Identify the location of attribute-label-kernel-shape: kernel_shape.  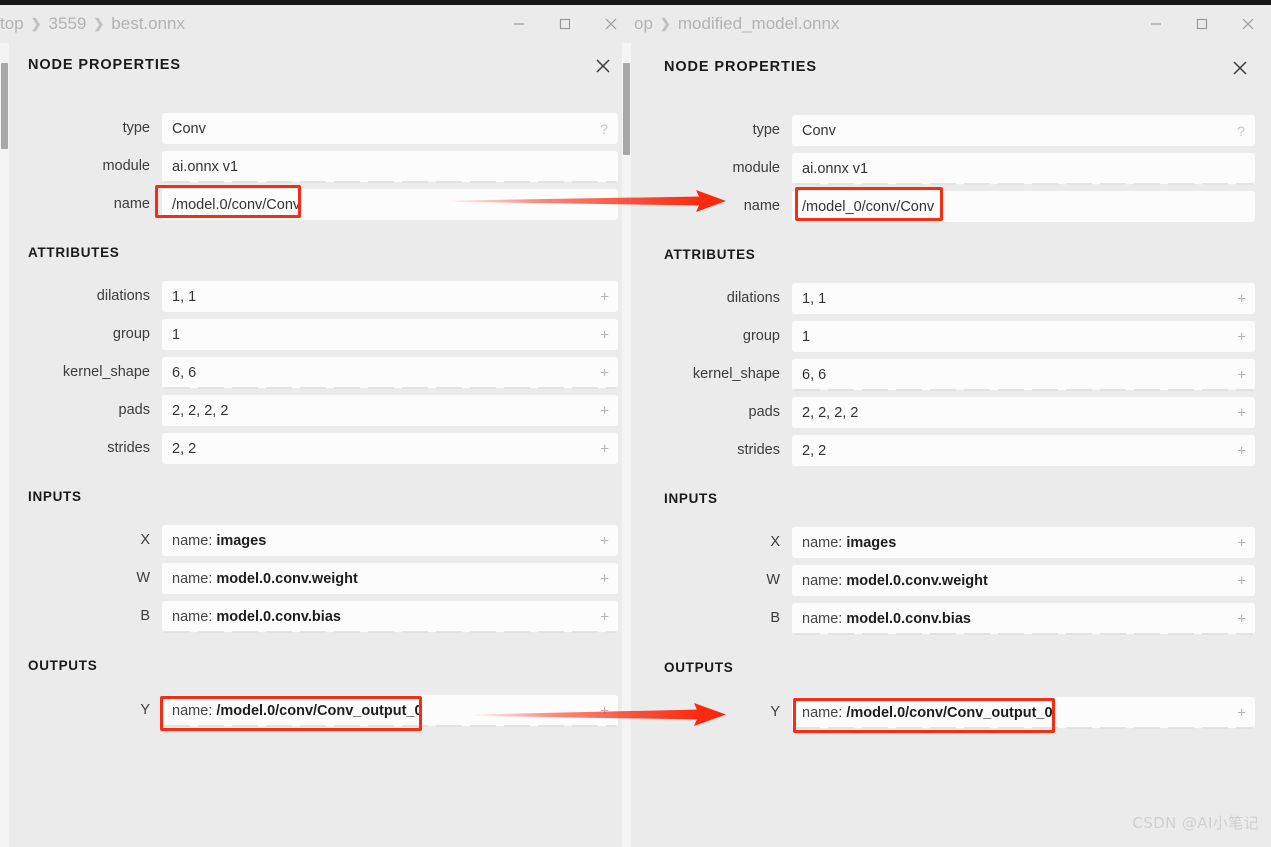
(736, 374).